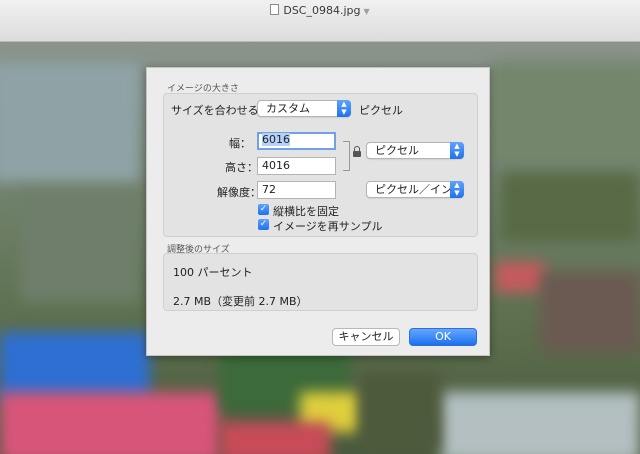 Image resolution: width=640 pixels, height=454 pixels. I want to click on resample-checkbox: ✓, so click(263, 224).